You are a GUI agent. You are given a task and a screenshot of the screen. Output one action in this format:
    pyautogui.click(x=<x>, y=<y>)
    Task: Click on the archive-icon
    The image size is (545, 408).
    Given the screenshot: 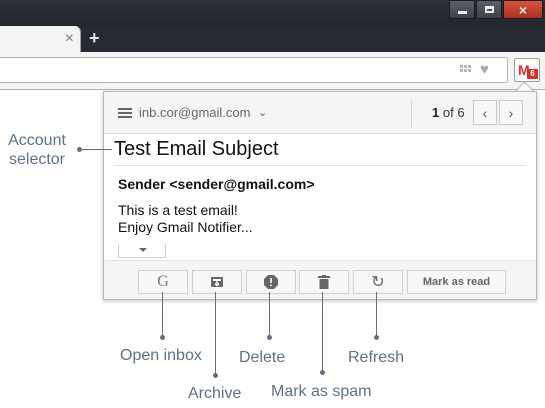 What is the action you would take?
    pyautogui.click(x=217, y=282)
    